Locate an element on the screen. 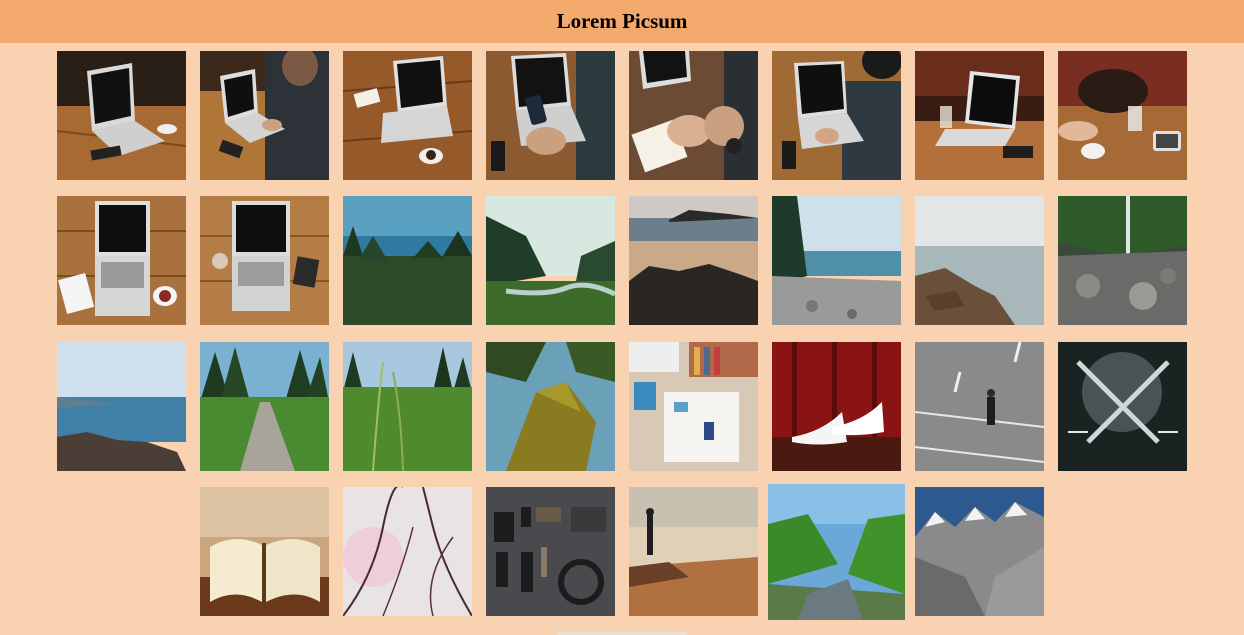 This screenshot has height=635, width=1244. photo-laptop-phone is located at coordinates (550, 115).